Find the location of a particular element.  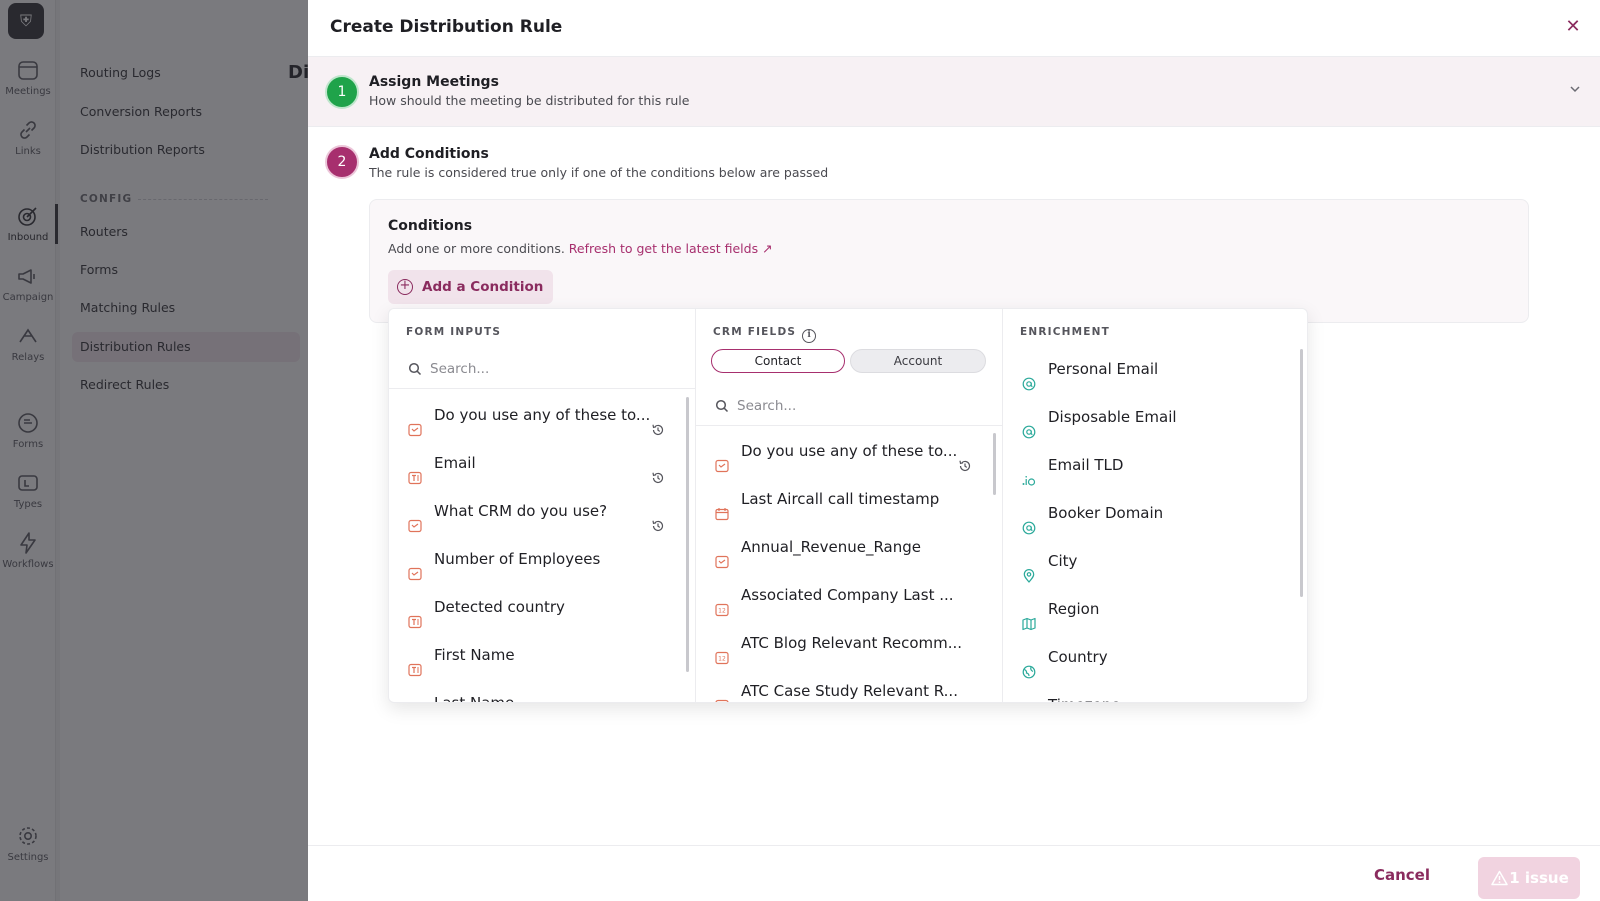

drawer-footer: Cancel 1 issue is located at coordinates (954, 873).